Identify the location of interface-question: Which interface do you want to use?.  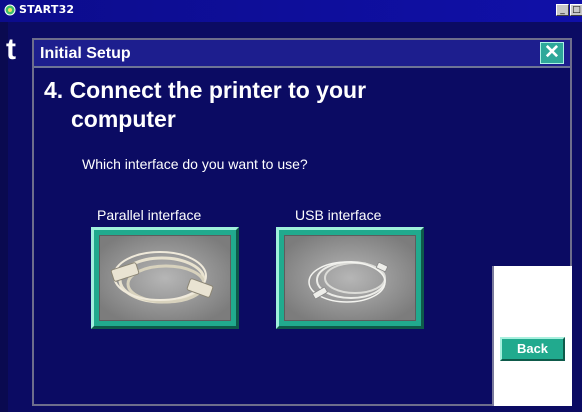
(195, 164).